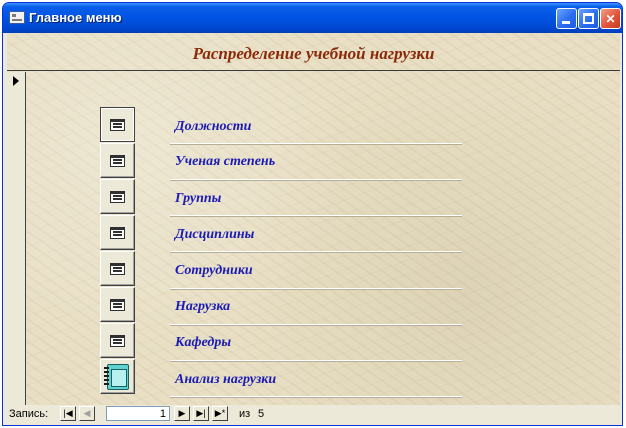 The height and width of the screenshot is (428, 626). Describe the element at coordinates (202, 307) in the screenshot. I see `menu-label-workload: Нагрузка` at that location.